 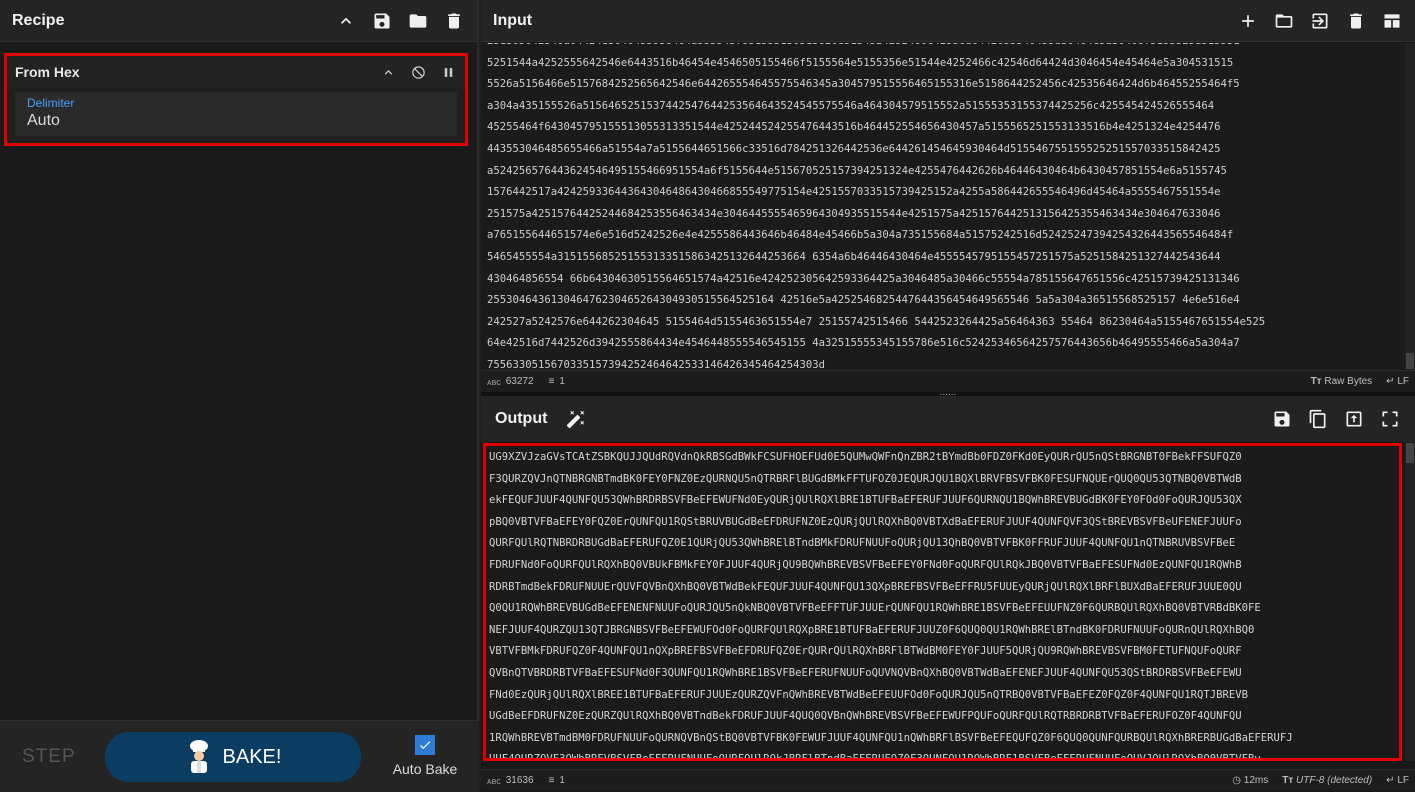 I want to click on input-char-count: 63272, so click(x=519, y=381).